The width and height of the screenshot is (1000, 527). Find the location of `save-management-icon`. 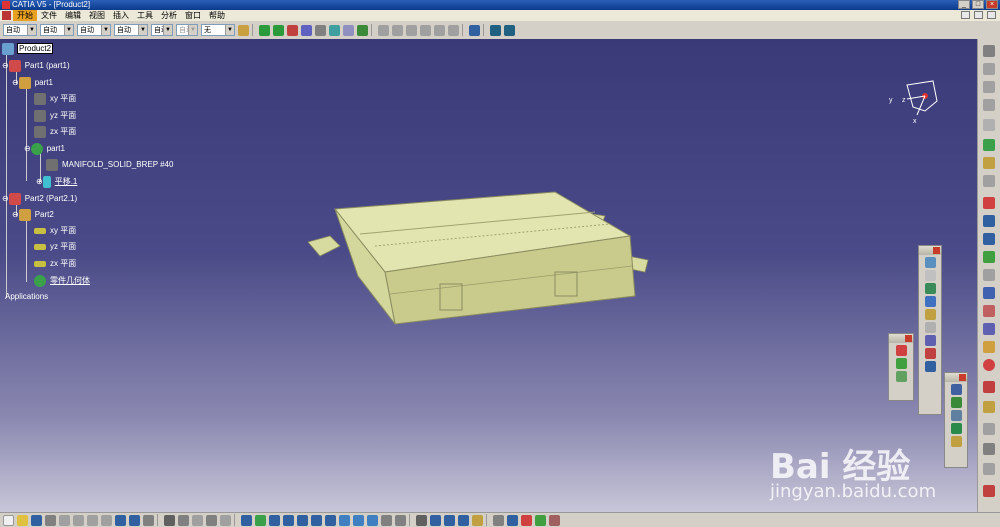

save-management-icon is located at coordinates (509, 30).